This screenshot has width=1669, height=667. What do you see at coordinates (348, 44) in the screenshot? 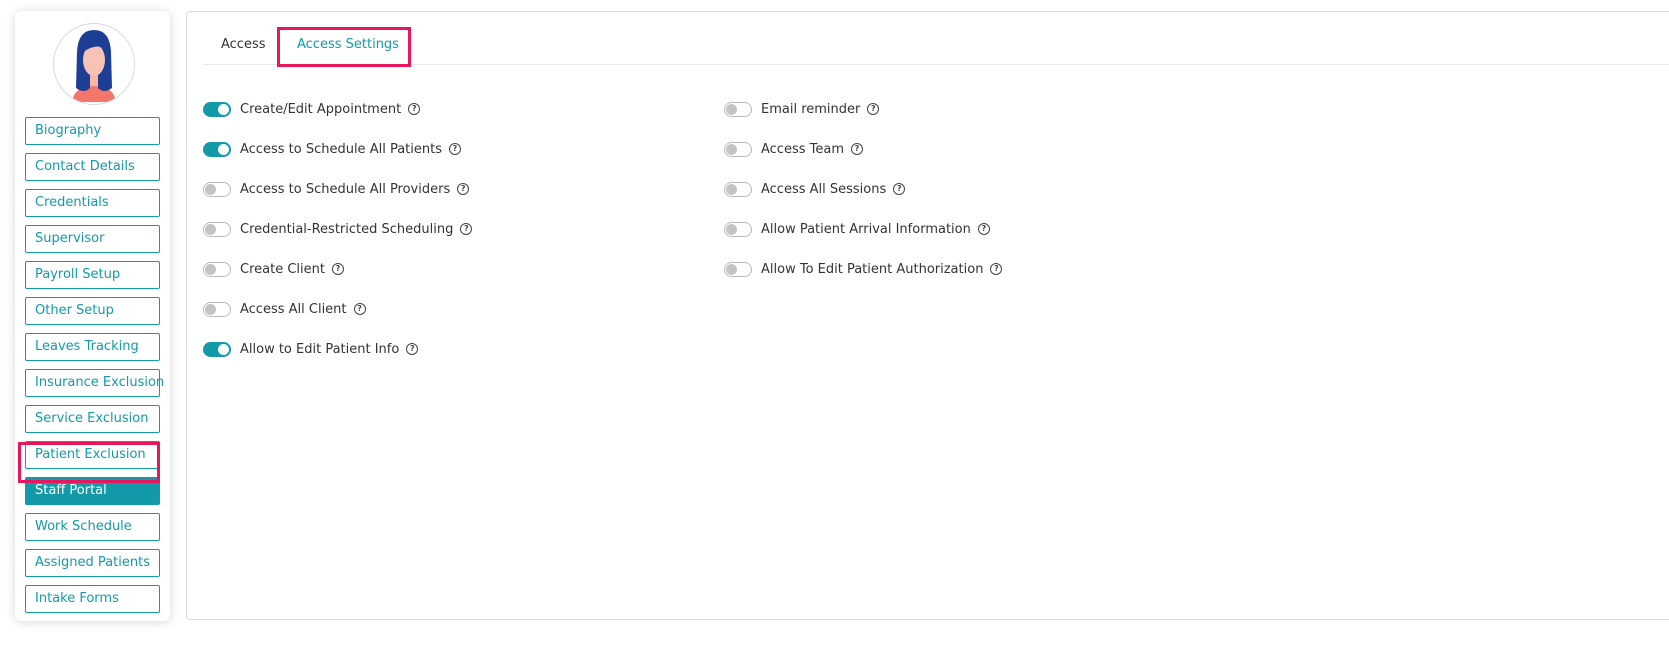
I see `tab-access-settings: Access Settings` at bounding box center [348, 44].